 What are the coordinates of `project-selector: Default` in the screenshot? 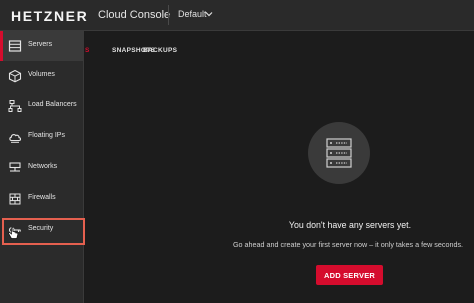 It's located at (192, 14).